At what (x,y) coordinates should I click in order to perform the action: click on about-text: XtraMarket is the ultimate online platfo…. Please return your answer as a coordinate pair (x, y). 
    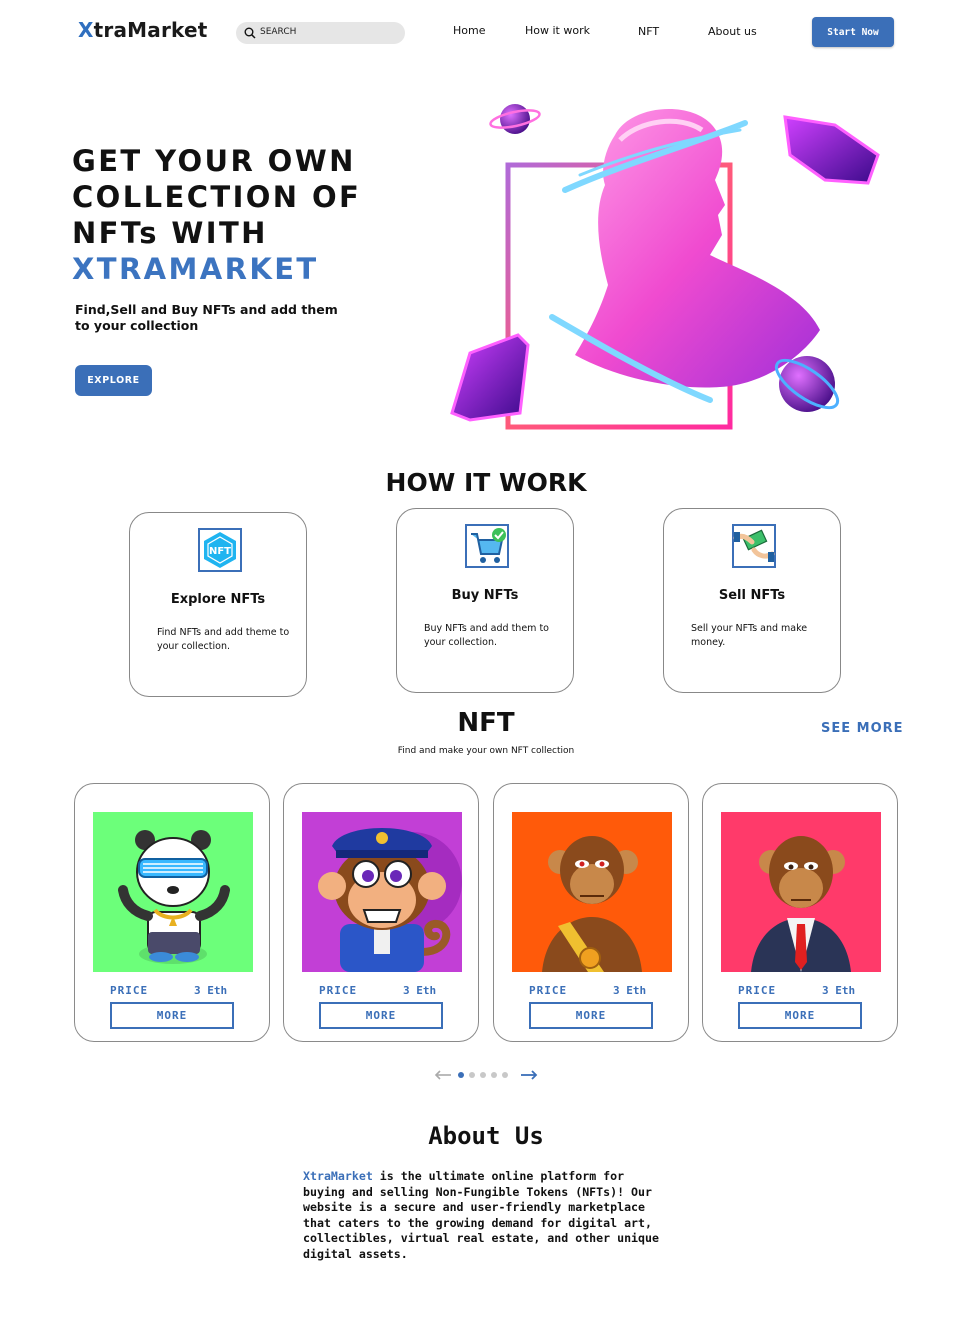
    Looking at the image, I should click on (486, 1216).